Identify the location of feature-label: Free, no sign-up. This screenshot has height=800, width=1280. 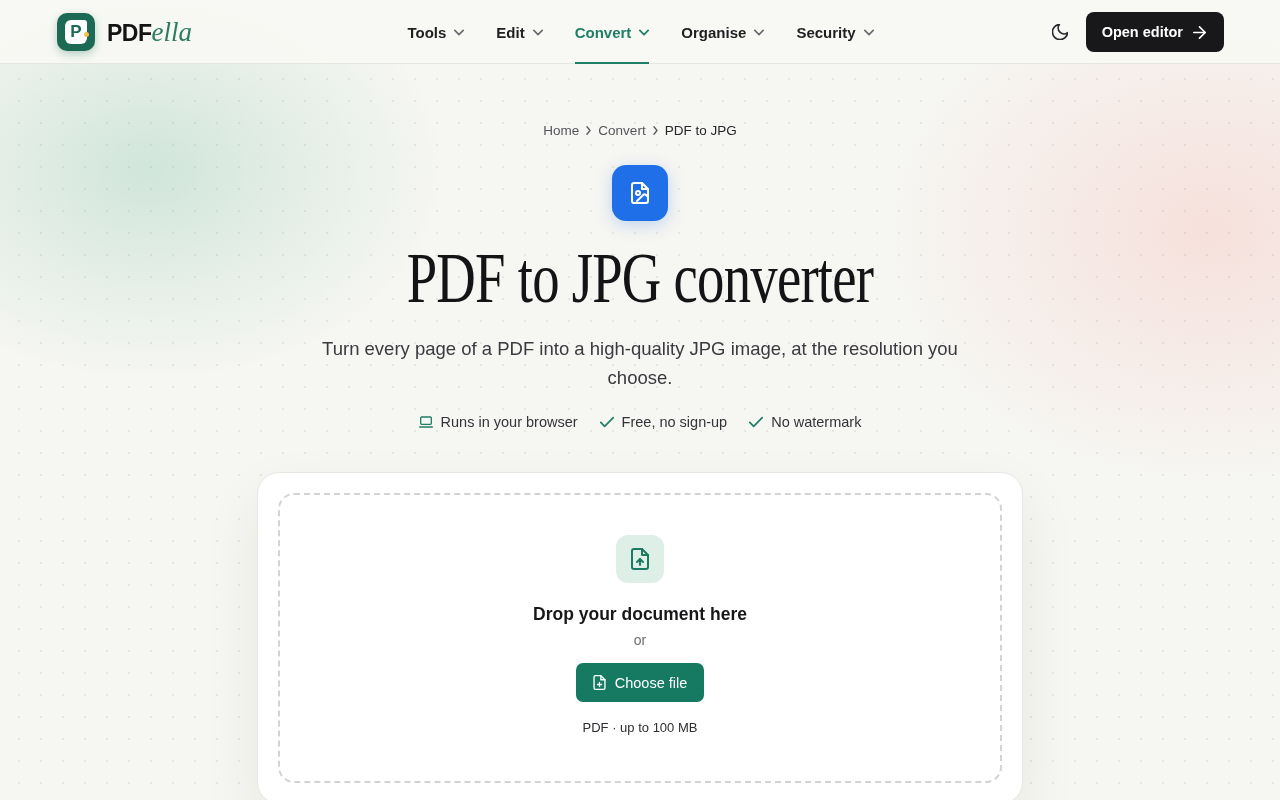
(674, 422).